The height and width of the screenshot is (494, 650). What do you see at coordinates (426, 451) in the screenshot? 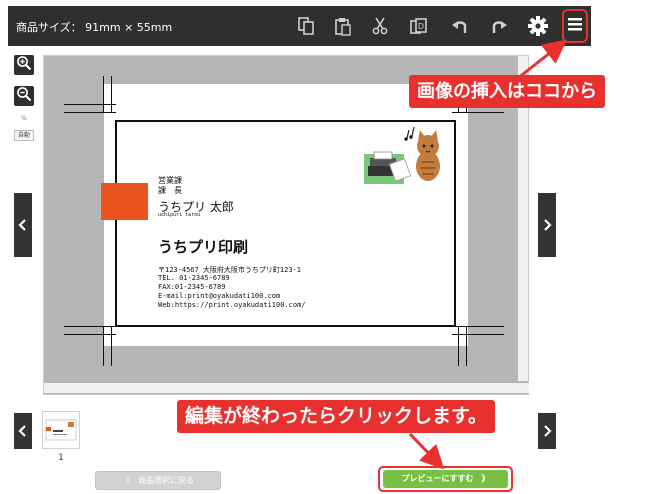
I see `arrow-to-preview` at bounding box center [426, 451].